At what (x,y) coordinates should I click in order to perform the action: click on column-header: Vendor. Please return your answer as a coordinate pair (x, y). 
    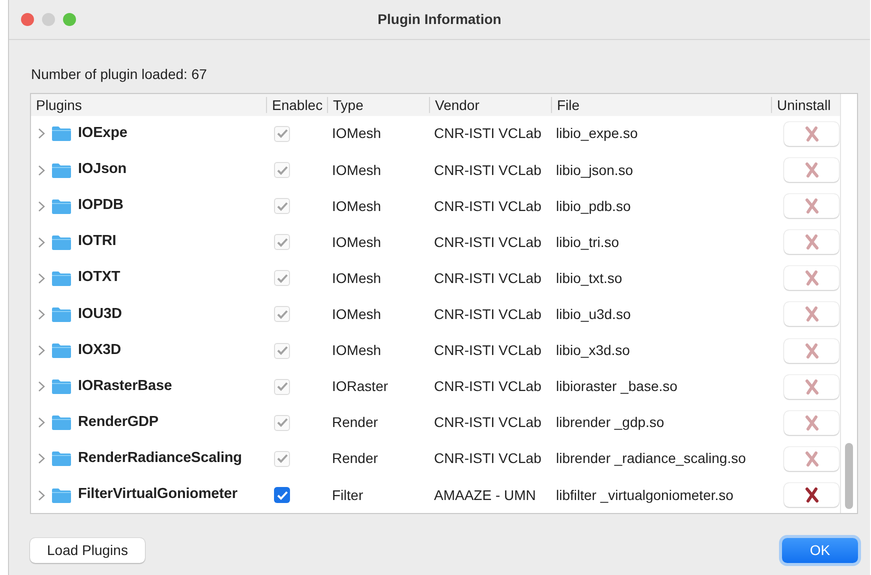
    Looking at the image, I should click on (490, 104).